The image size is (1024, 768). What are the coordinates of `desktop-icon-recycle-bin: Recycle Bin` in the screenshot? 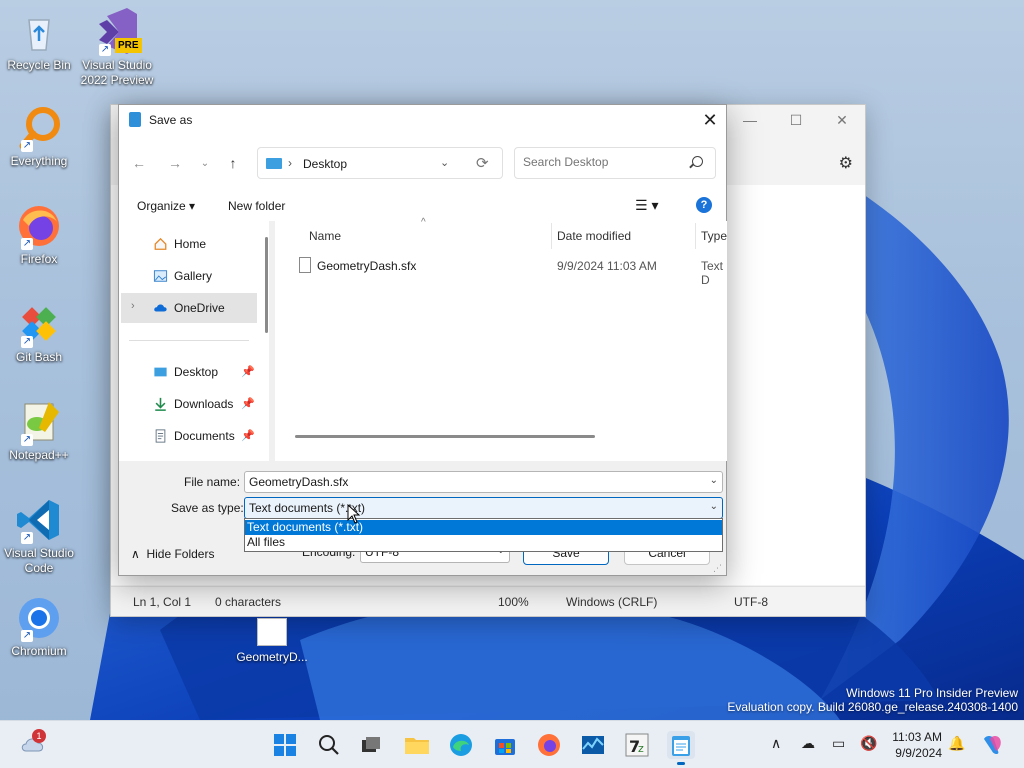 It's located at (39, 40).